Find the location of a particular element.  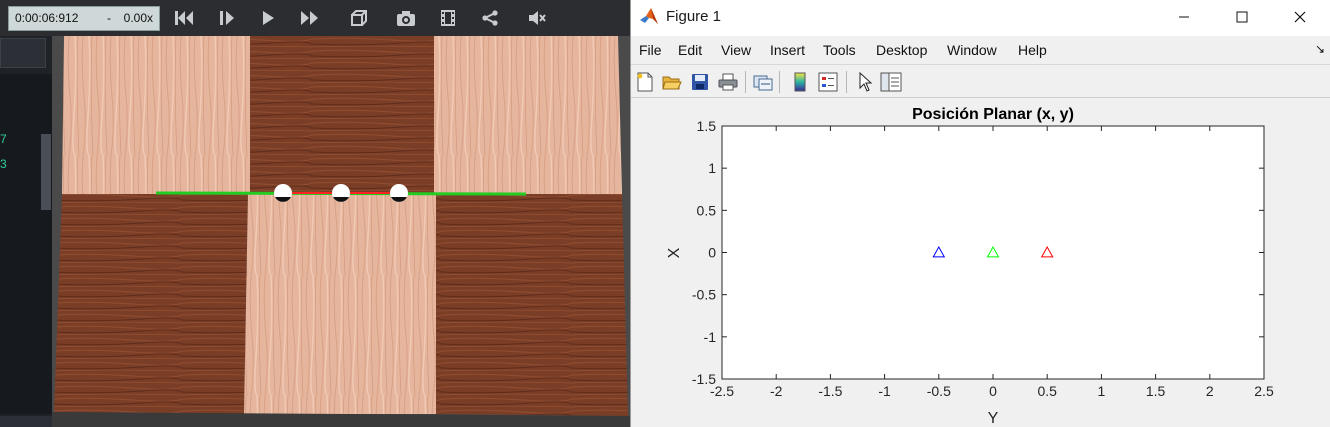

y-tick-label: 1.5 is located at coordinates (707, 126).